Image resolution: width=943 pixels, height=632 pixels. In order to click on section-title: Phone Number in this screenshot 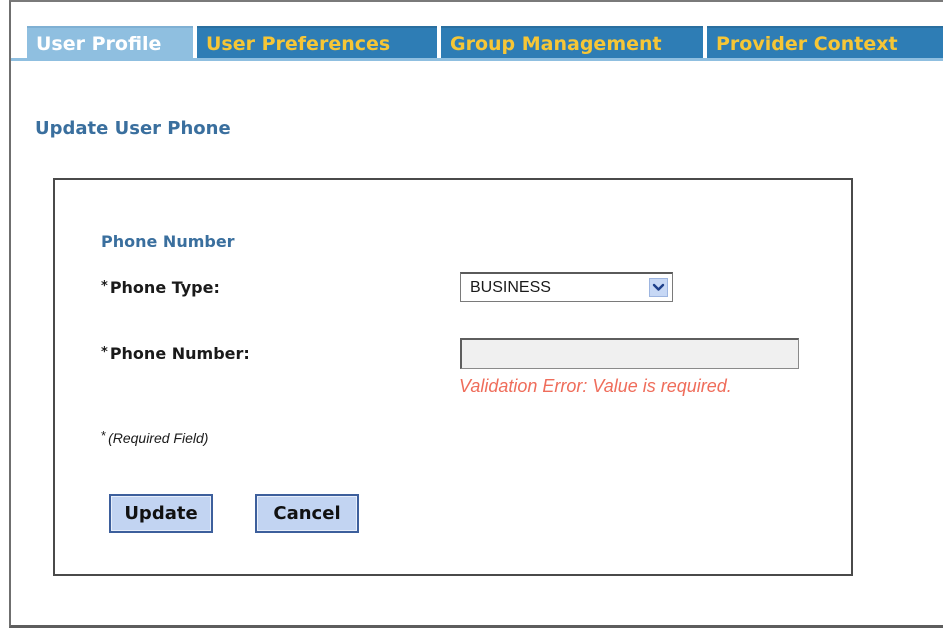, I will do `click(168, 241)`.